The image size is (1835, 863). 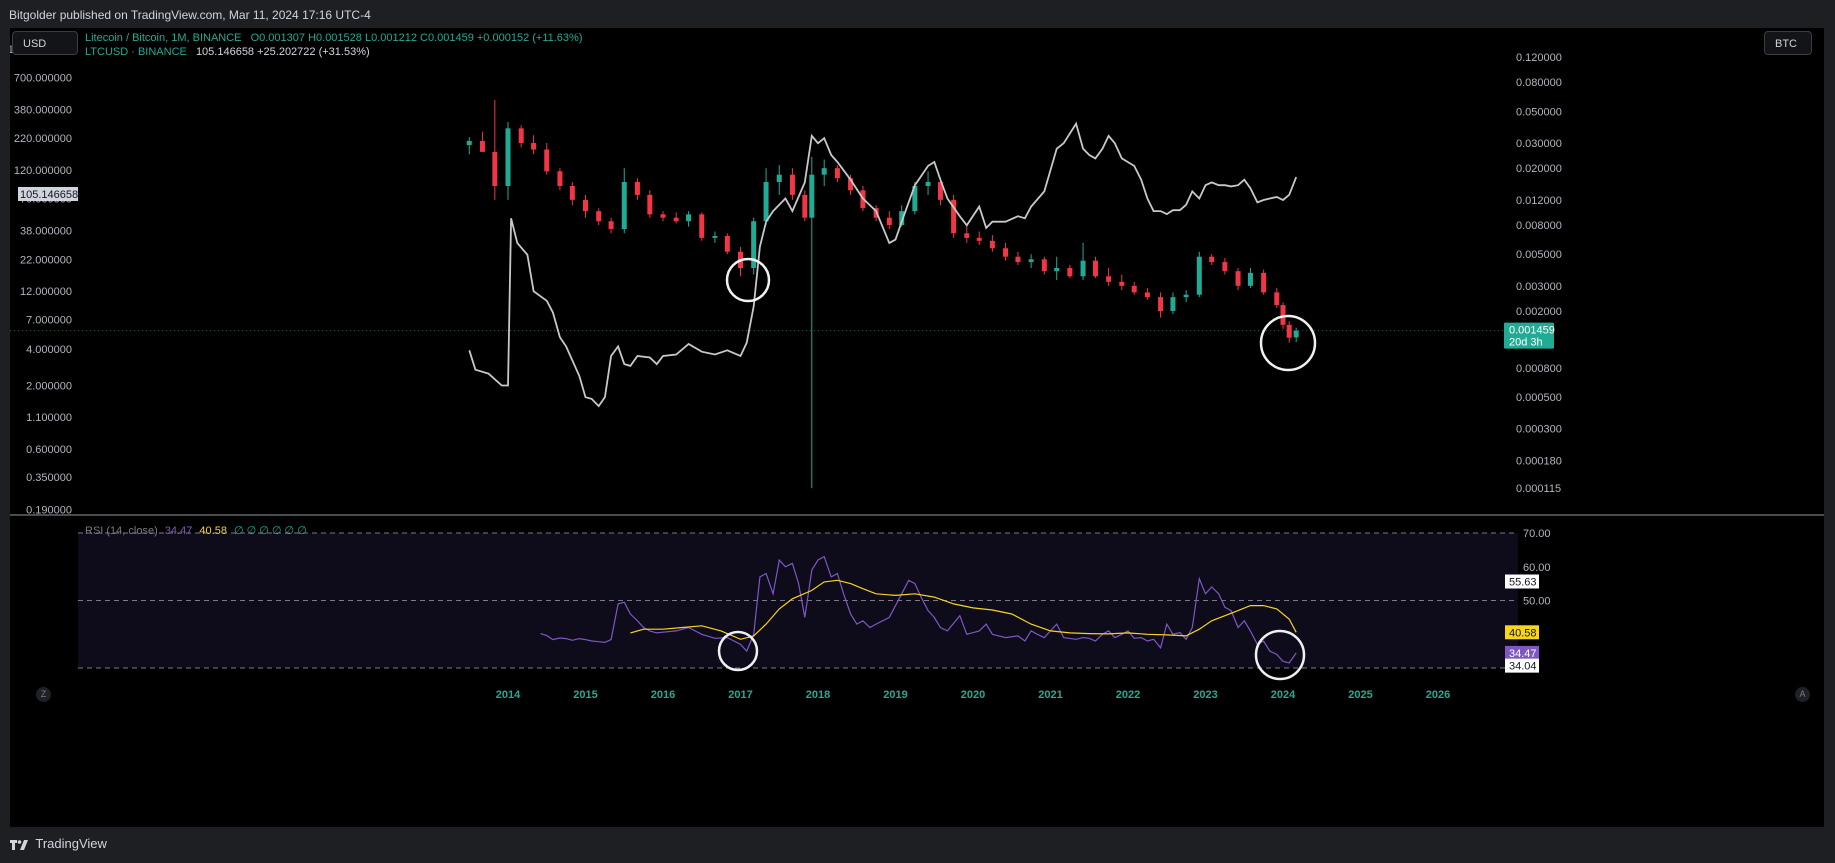 What do you see at coordinates (748, 280) in the screenshot?
I see `highlight-circle-2017` at bounding box center [748, 280].